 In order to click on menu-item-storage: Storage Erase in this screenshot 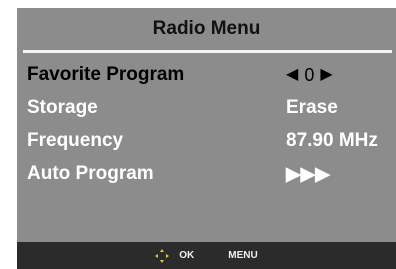, I will do `click(211, 108)`.